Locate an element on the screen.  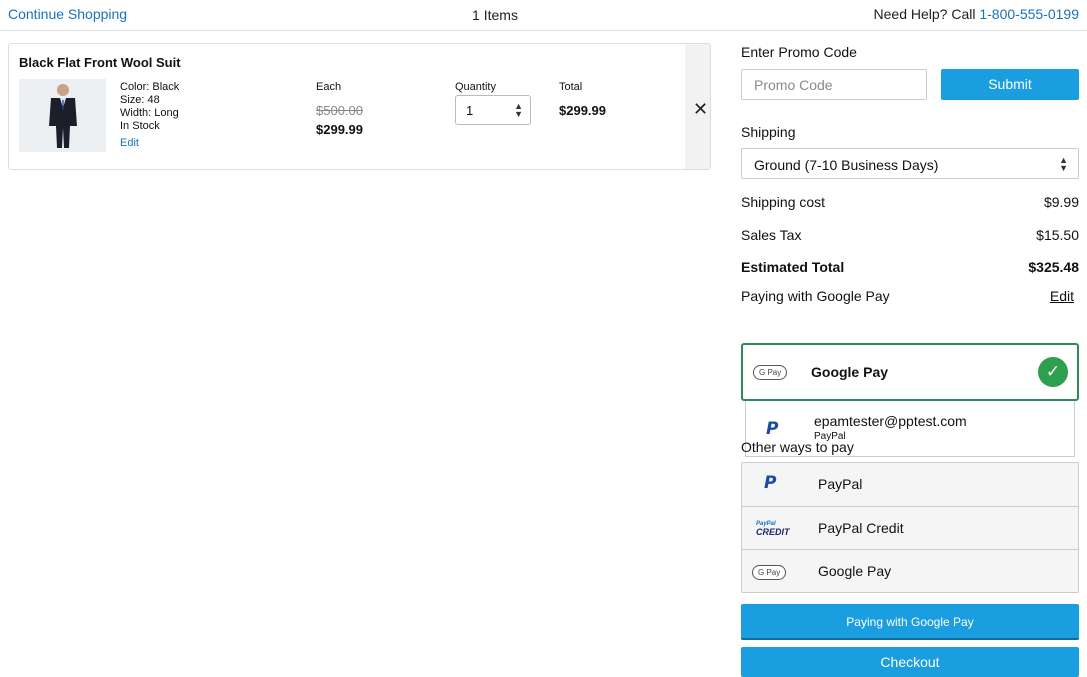
selected-payment-google-pay: G Pay Google Pay ✓ is located at coordinates (910, 372).